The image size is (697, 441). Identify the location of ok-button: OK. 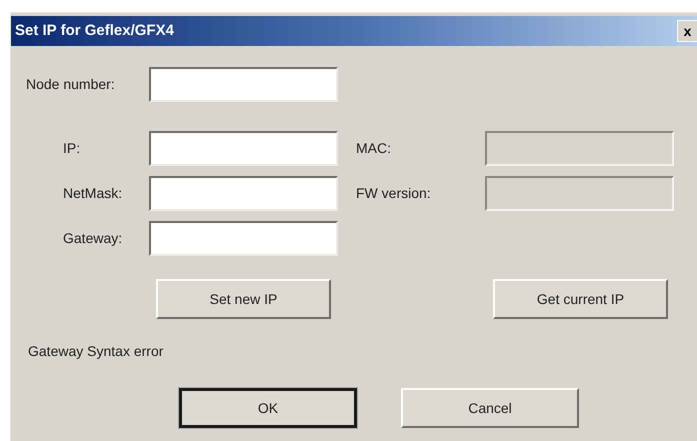
(268, 408).